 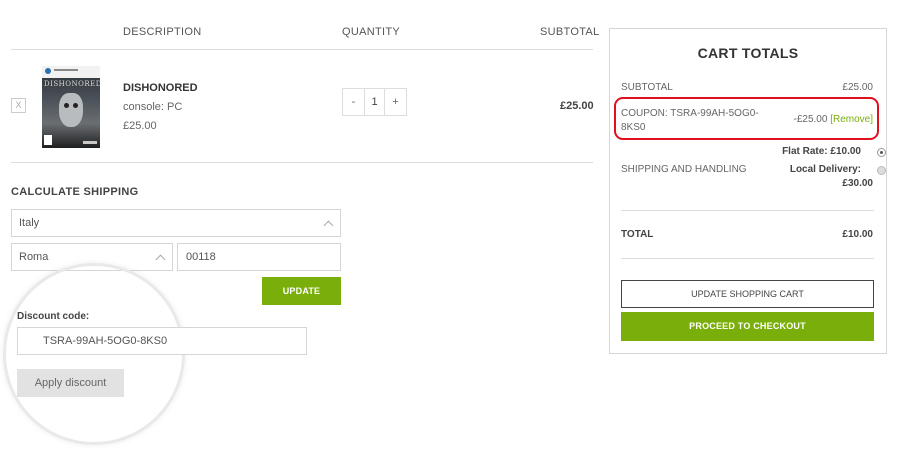 I want to click on publisher-logo-icon, so click(x=90, y=142).